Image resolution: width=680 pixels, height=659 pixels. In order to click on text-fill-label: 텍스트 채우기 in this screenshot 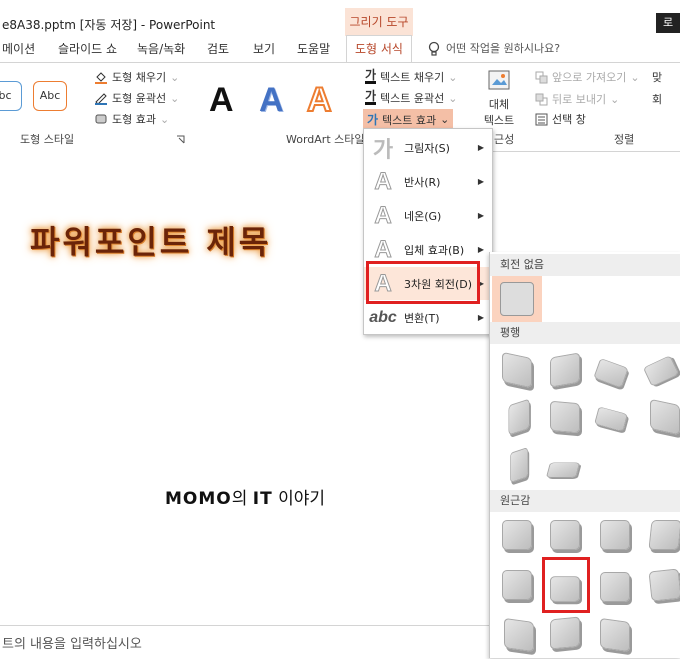, I will do `click(412, 77)`.